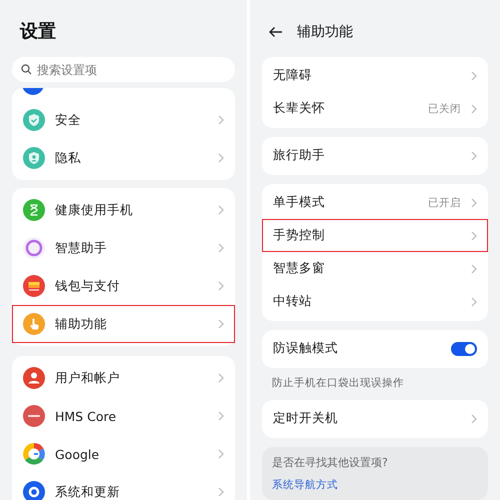 The image size is (500, 500). Describe the element at coordinates (444, 203) in the screenshot. I see `status-text: 已开启` at that location.